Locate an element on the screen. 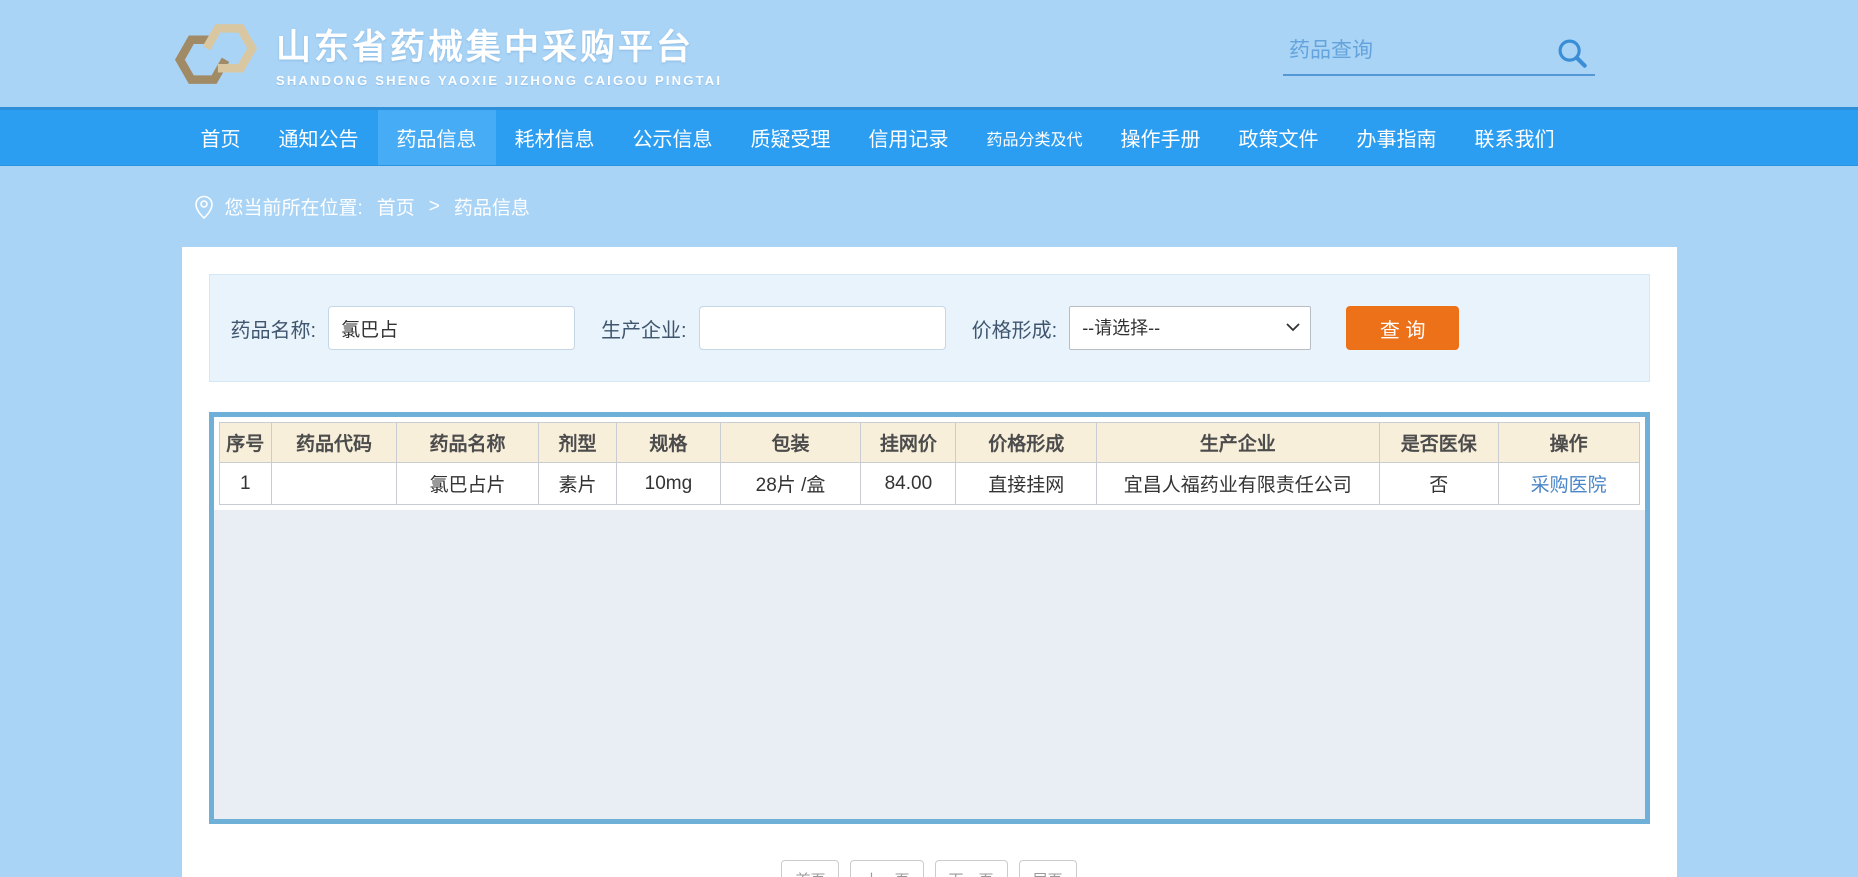  col-price-formation: 价格形成 is located at coordinates (1026, 442).